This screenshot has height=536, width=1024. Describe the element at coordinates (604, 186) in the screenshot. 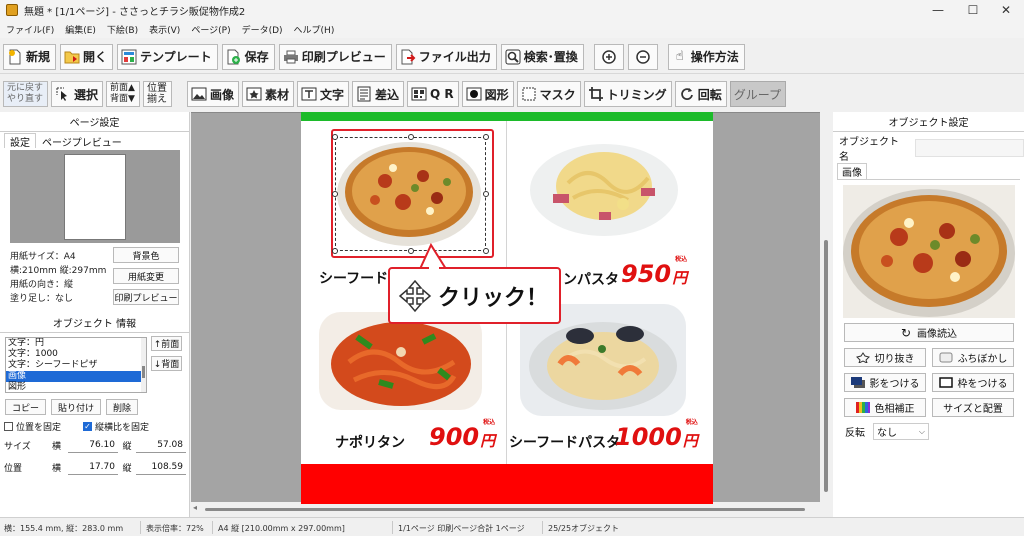

I see `carbonara-image` at that location.